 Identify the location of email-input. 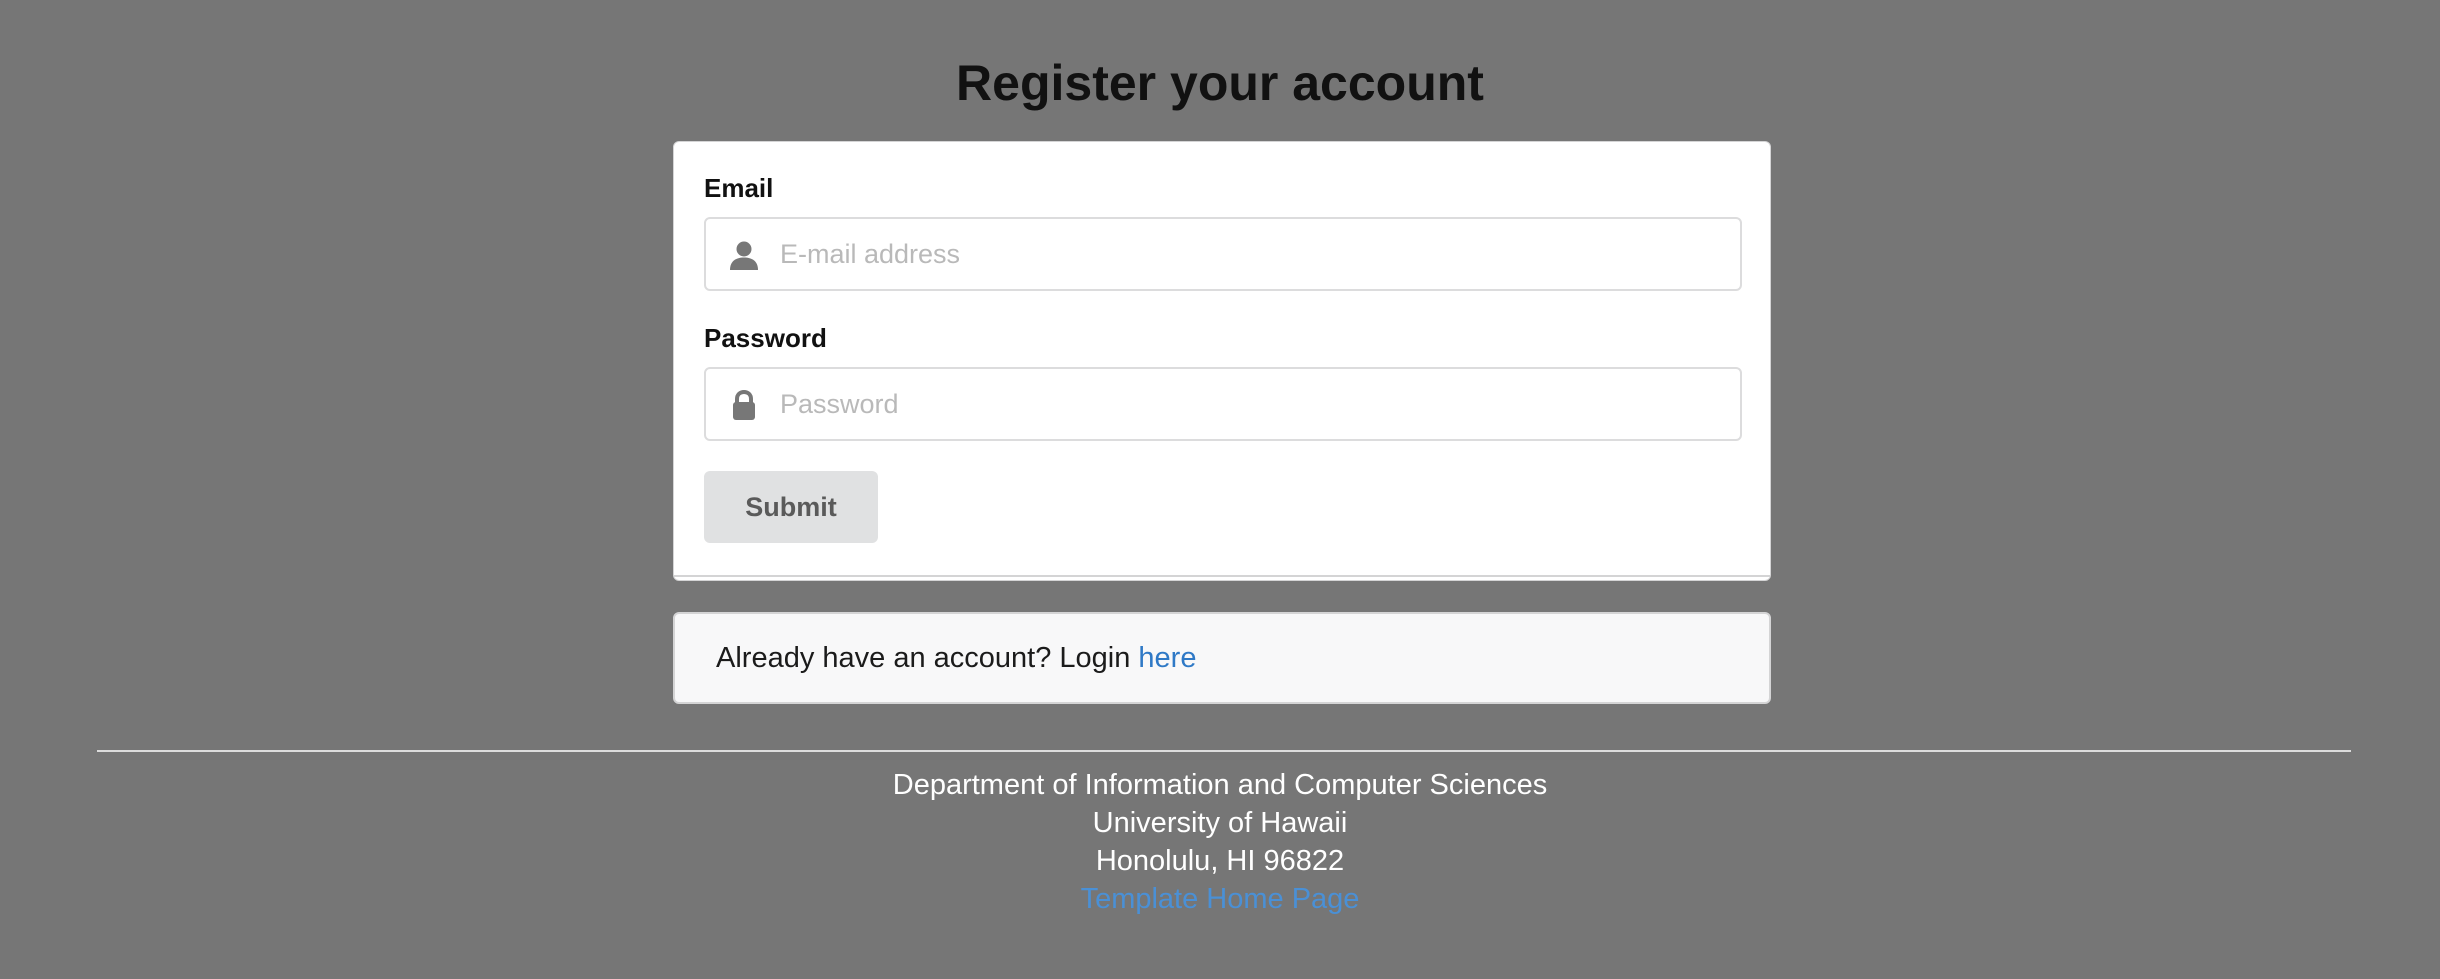
(1250, 254).